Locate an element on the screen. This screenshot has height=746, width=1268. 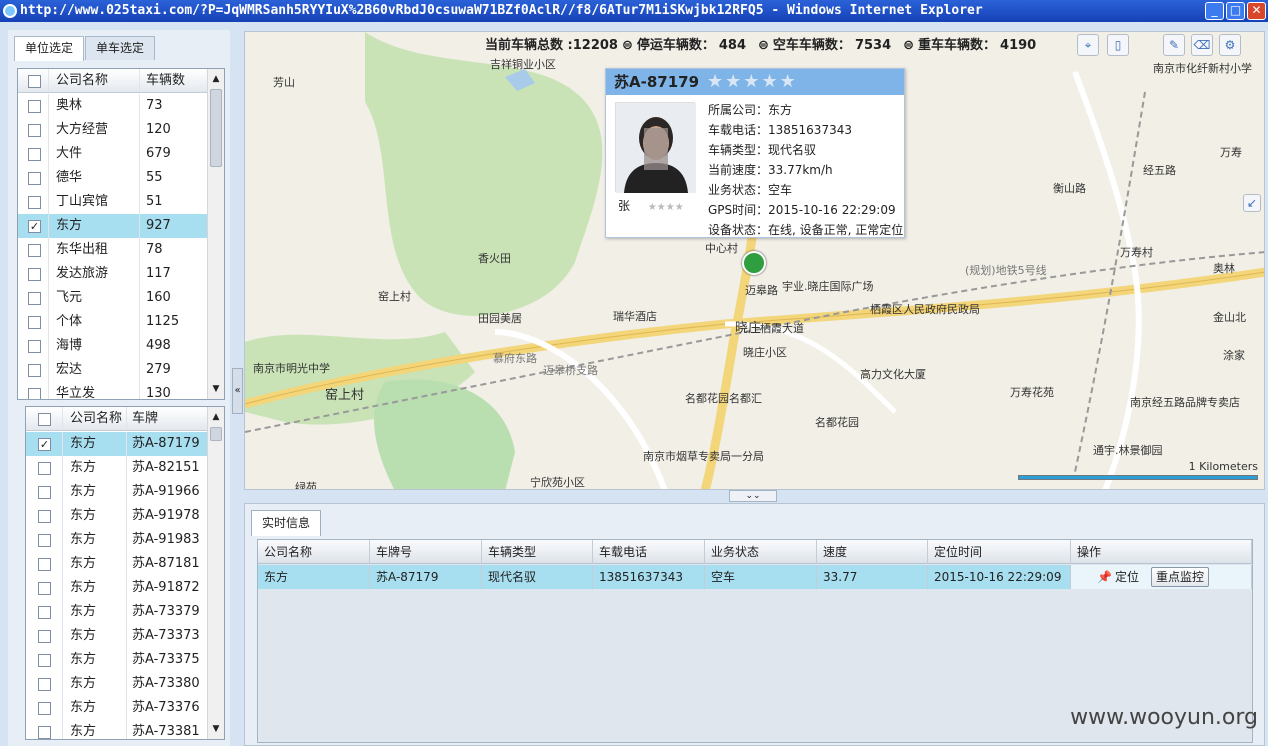
vehicle-plate: 苏A-87181 is located at coordinates (166, 563).